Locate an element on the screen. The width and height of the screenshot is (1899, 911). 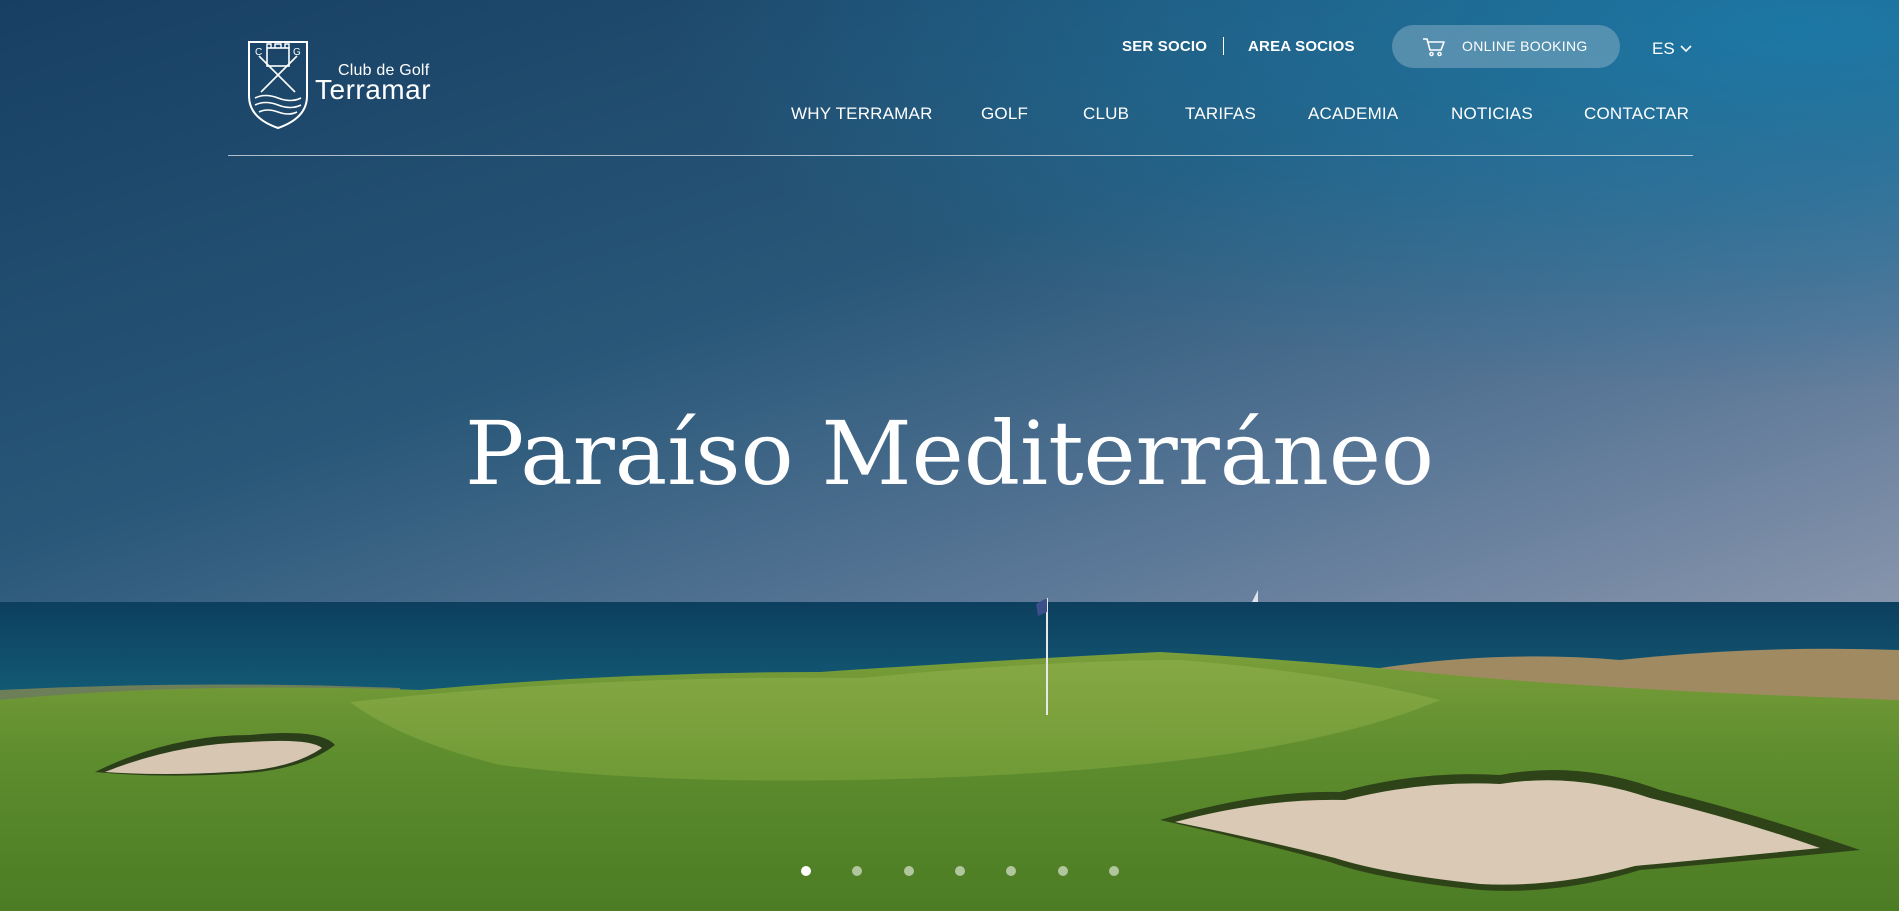
language-label: ES is located at coordinates (1663, 48).